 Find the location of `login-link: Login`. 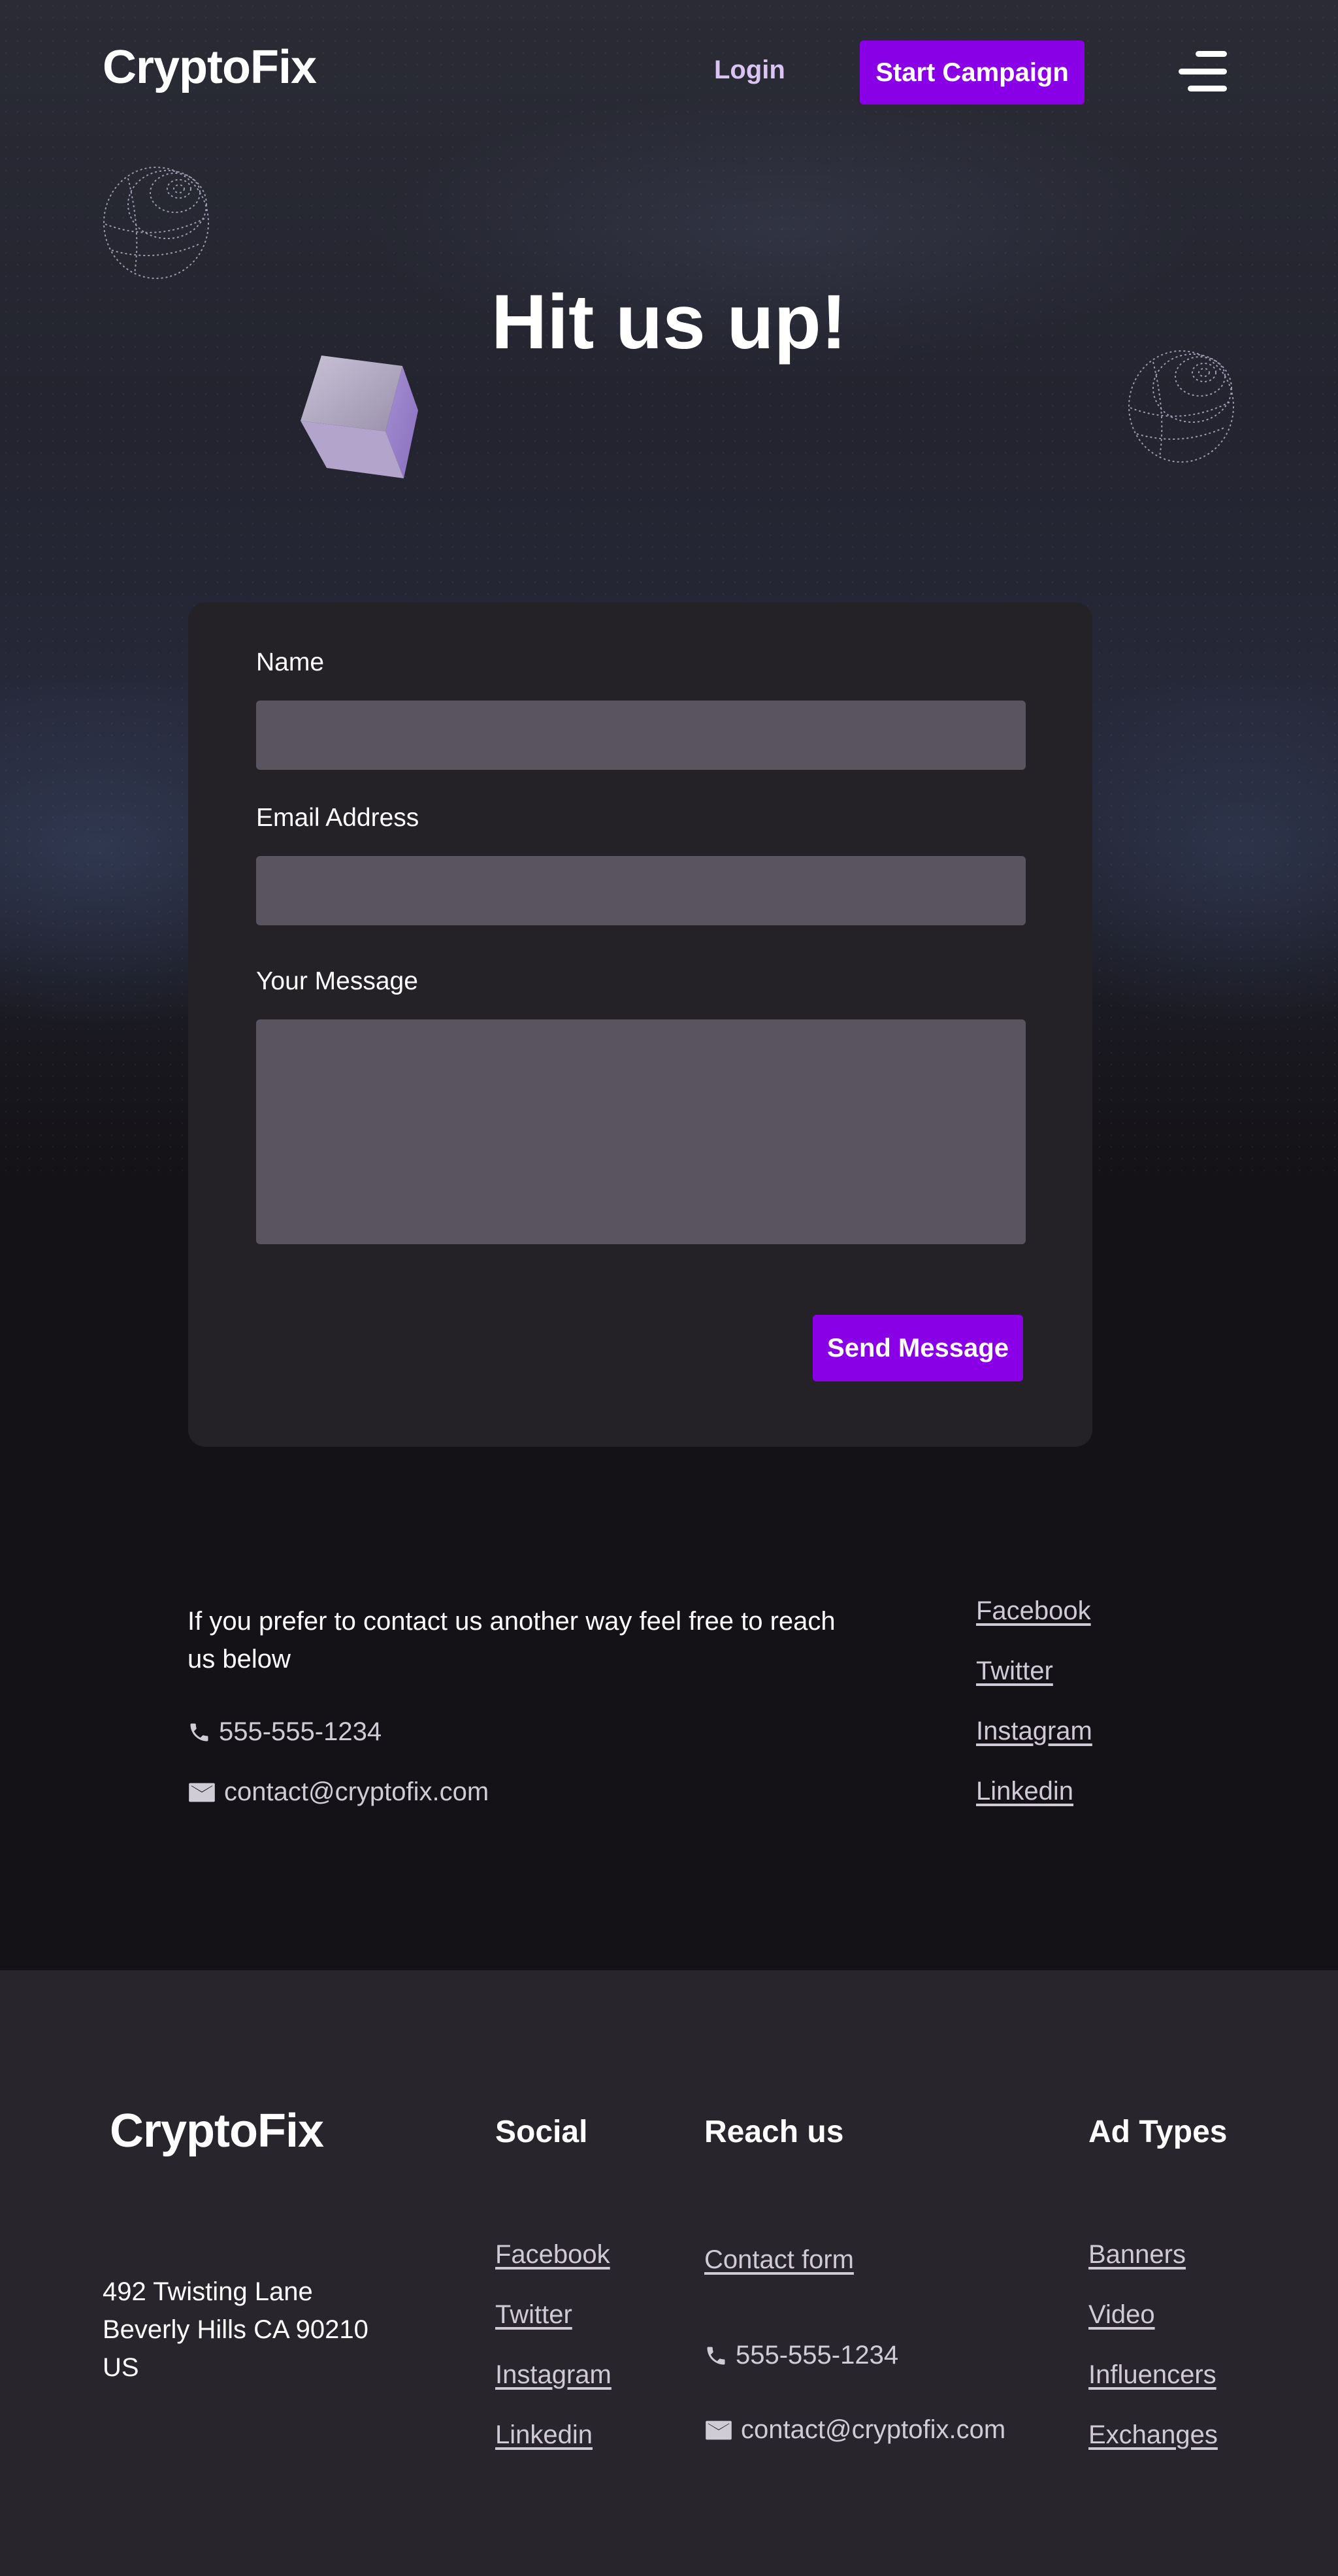

login-link: Login is located at coordinates (750, 70).